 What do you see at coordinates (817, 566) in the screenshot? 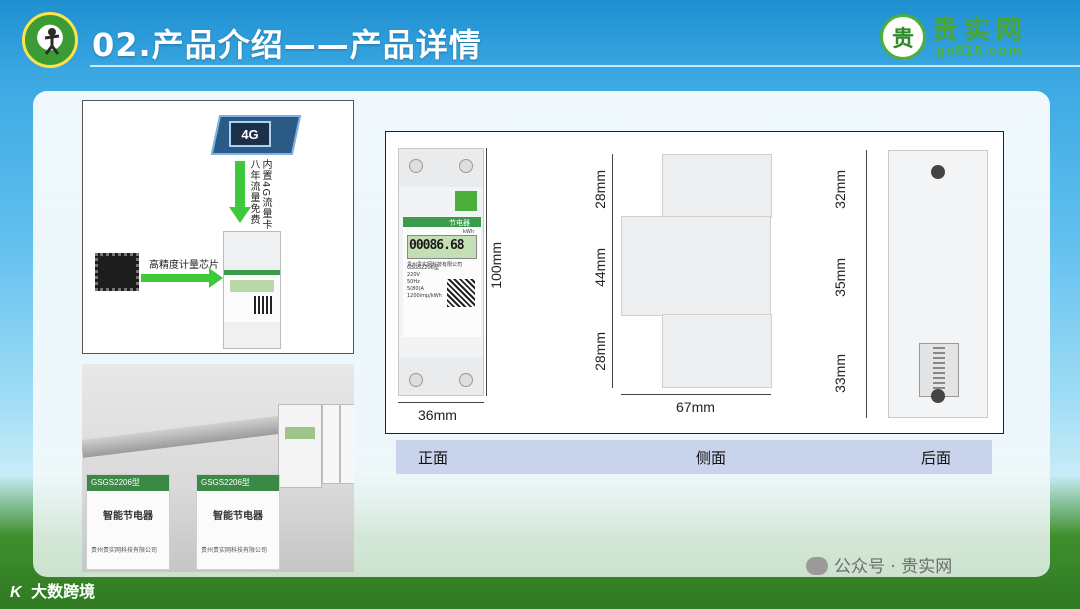
I see `wechat-icon` at bounding box center [817, 566].